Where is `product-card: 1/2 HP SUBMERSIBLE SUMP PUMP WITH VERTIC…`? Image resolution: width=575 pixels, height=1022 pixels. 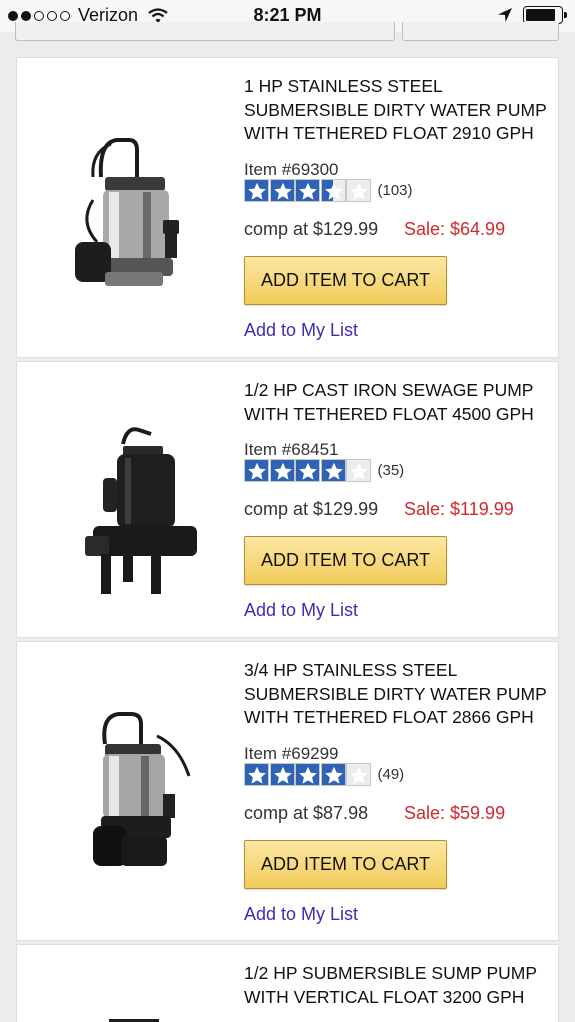
product-card: 1/2 HP SUBMERSIBLE SUMP PUMP WITH VERTIC… is located at coordinates (287, 983).